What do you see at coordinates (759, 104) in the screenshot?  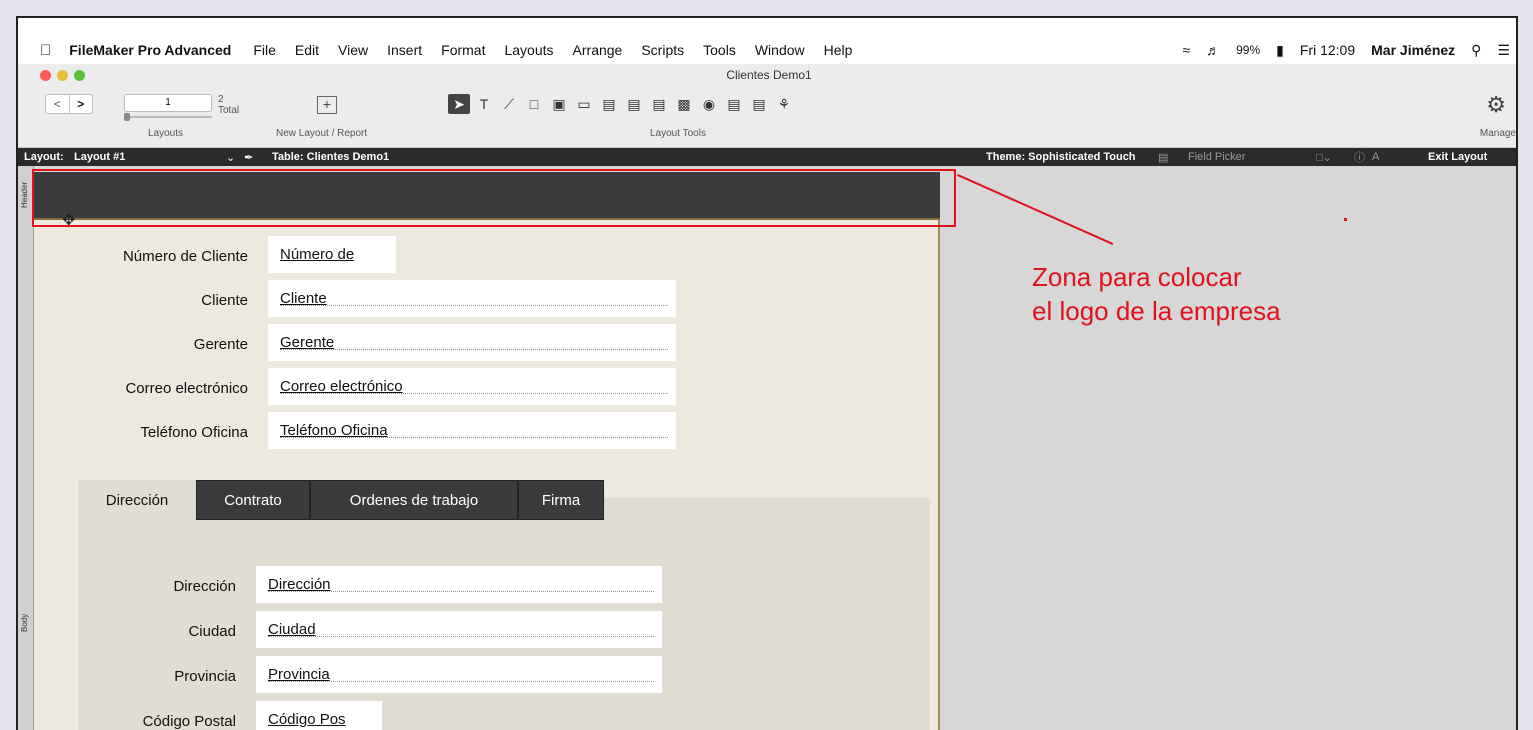 I see `popover-tool-icon: ▤` at bounding box center [759, 104].